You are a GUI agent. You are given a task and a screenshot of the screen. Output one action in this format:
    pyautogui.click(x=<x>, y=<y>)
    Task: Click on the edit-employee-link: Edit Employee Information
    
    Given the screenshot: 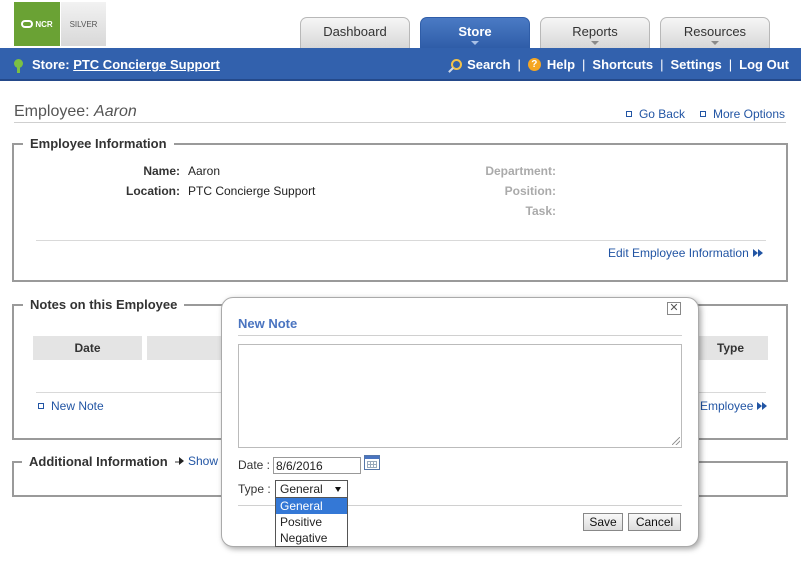 What is the action you would take?
    pyautogui.click(x=685, y=253)
    